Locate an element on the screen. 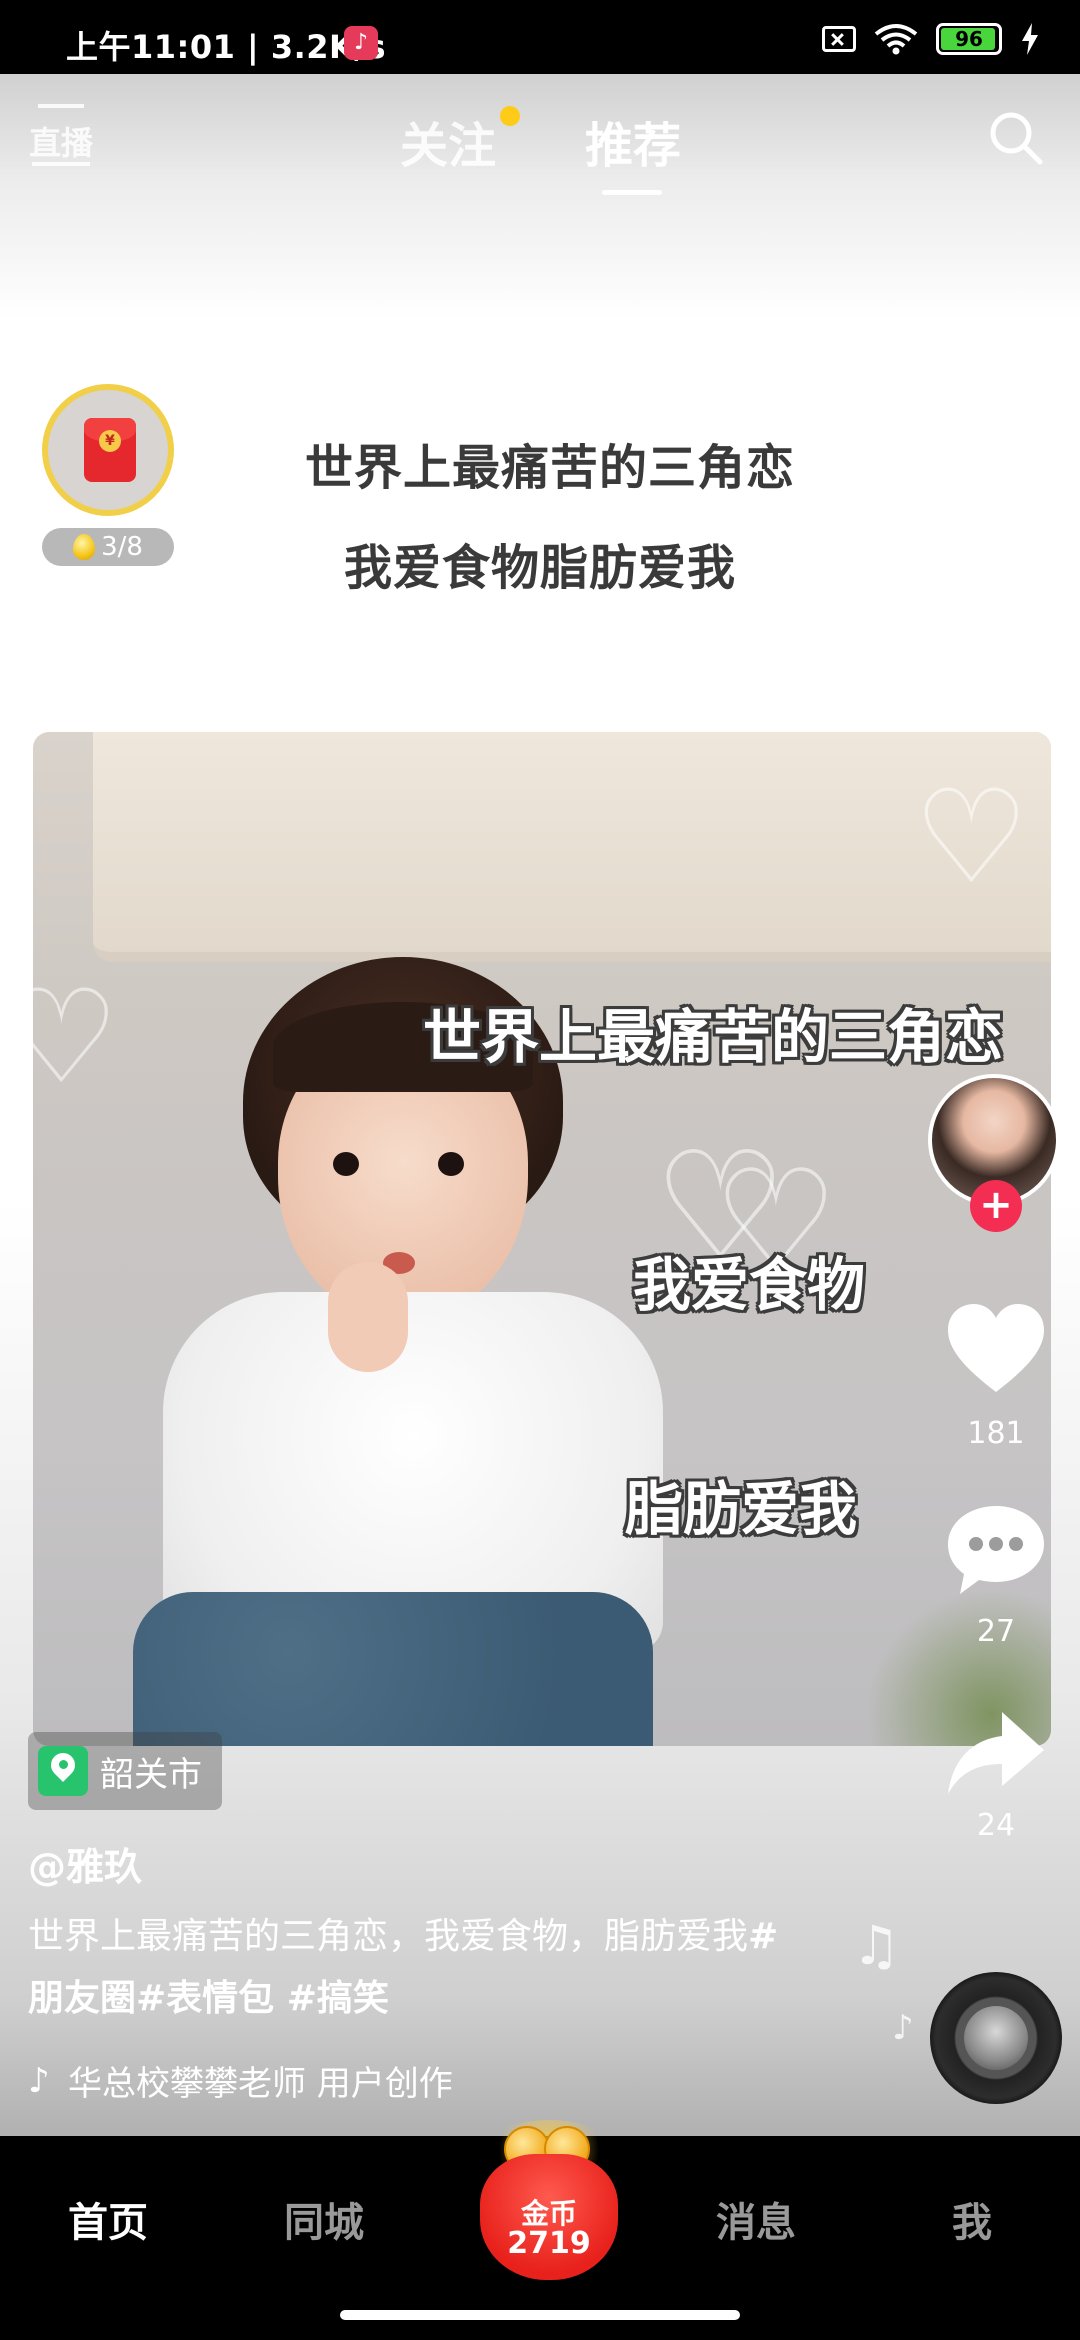 The width and height of the screenshot is (1080, 2340). music-disc is located at coordinates (996, 2038).